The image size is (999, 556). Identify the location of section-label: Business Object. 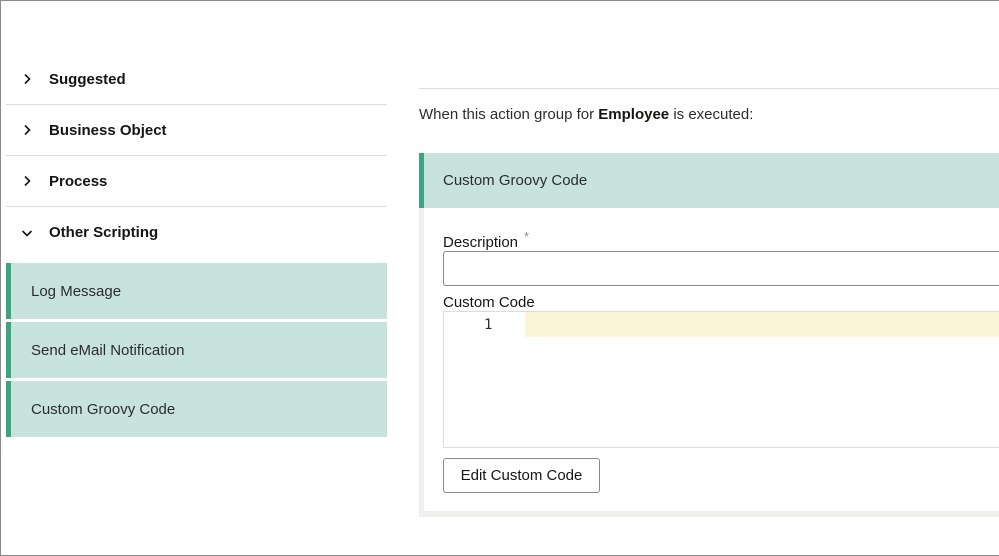
(108, 130).